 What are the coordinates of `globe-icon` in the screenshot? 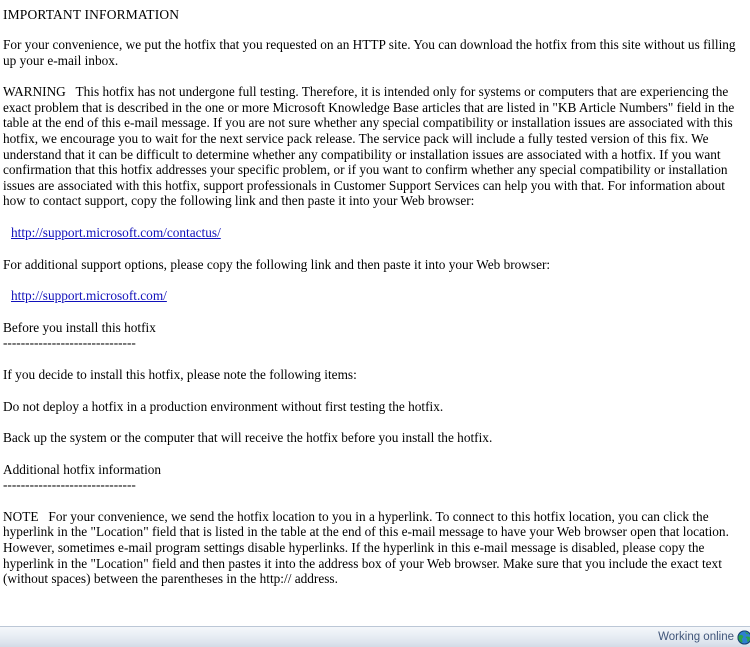 It's located at (743, 637).